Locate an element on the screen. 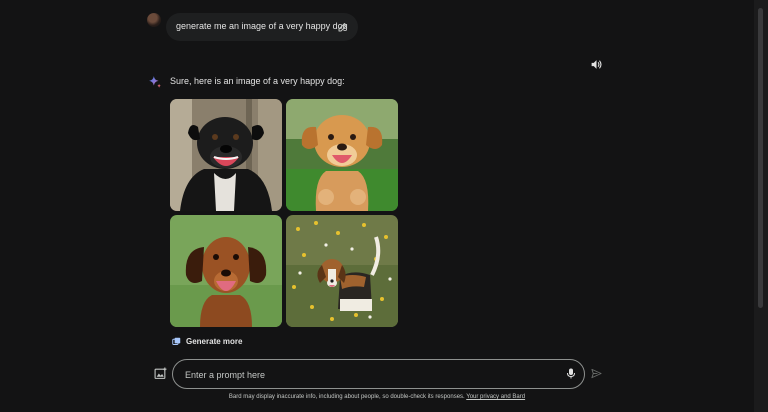 This screenshot has height=412, width=768. image-golden-puppy is located at coordinates (342, 155).